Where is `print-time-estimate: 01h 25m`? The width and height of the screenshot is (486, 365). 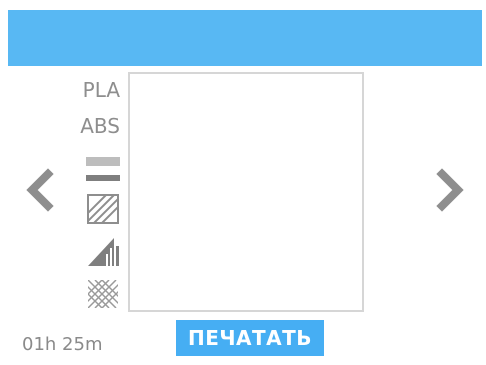
print-time-estimate: 01h 25m is located at coordinates (62, 344).